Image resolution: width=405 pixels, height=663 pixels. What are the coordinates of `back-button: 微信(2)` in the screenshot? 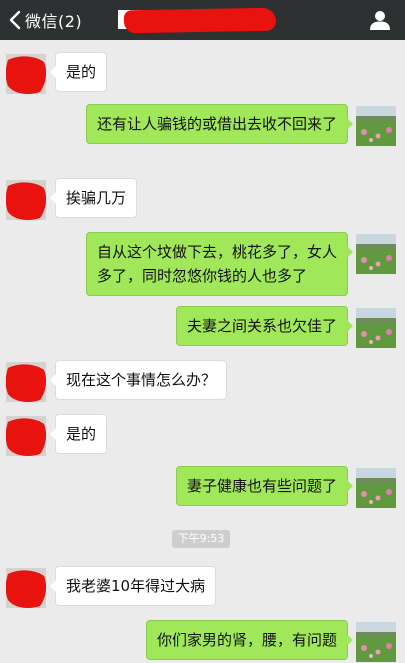 It's located at (50, 20).